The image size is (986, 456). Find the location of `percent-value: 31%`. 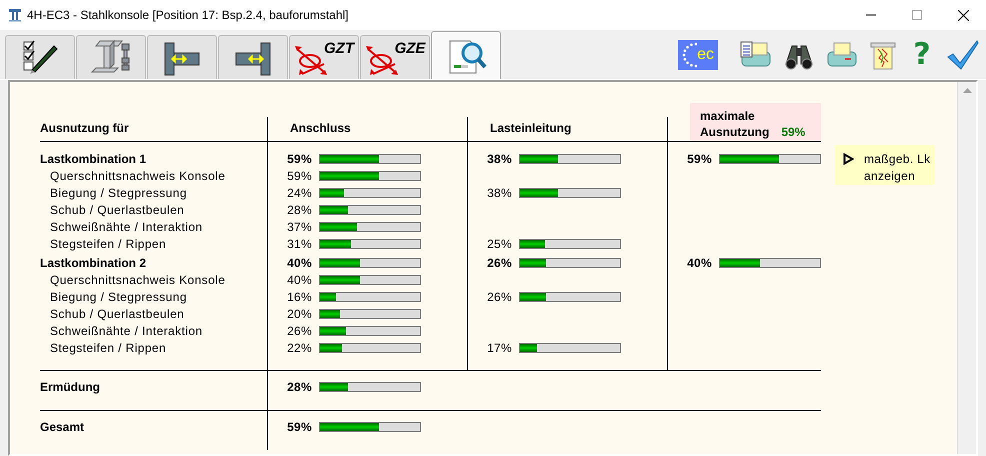

percent-value: 31% is located at coordinates (299, 243).